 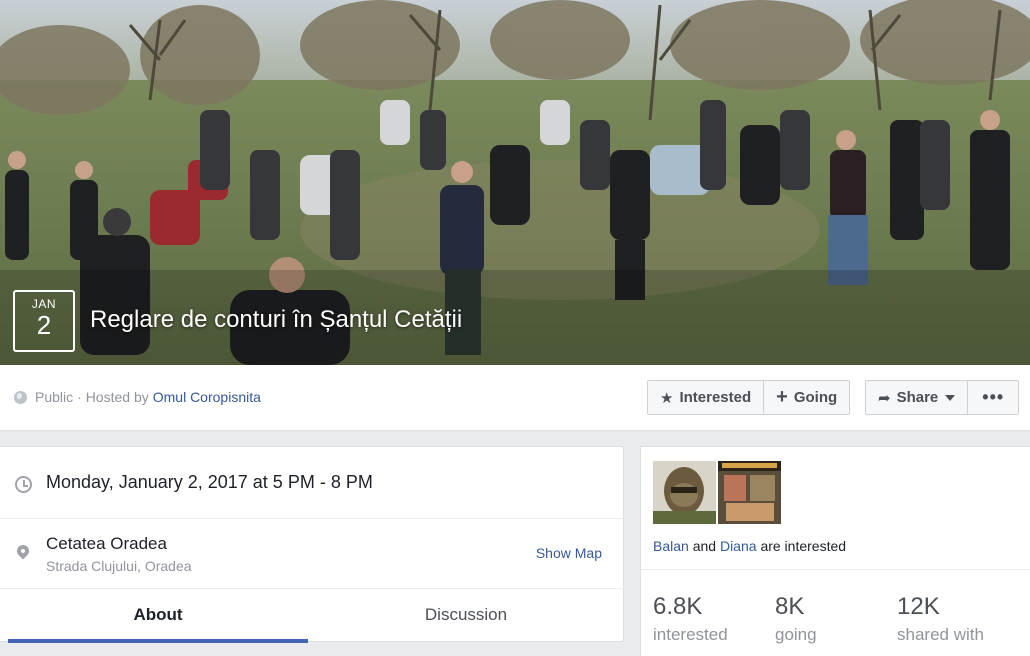 I want to click on event-date-badge: JAN 2, so click(x=44, y=321).